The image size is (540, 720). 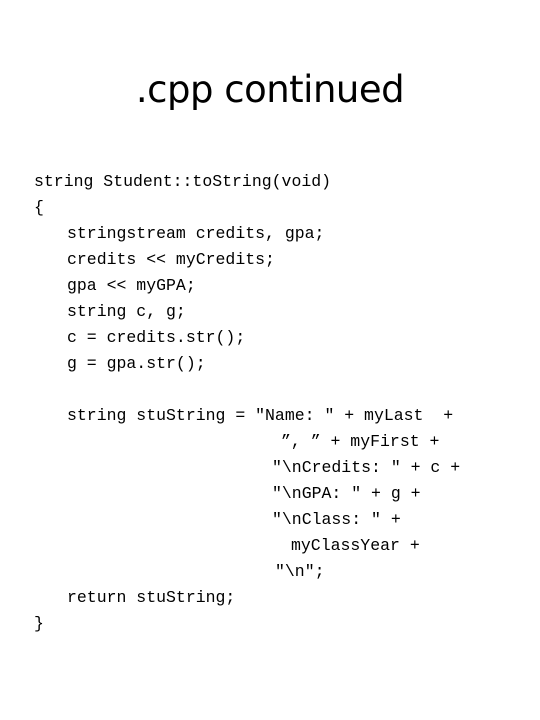 I want to click on code-line-close-brace: }, so click(x=39, y=623).